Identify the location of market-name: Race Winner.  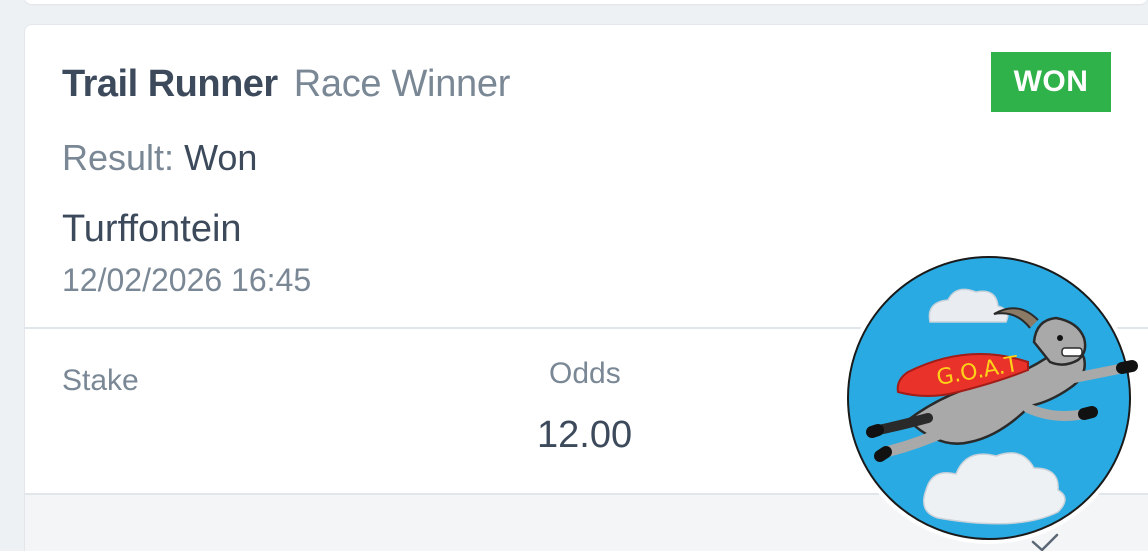
(402, 84).